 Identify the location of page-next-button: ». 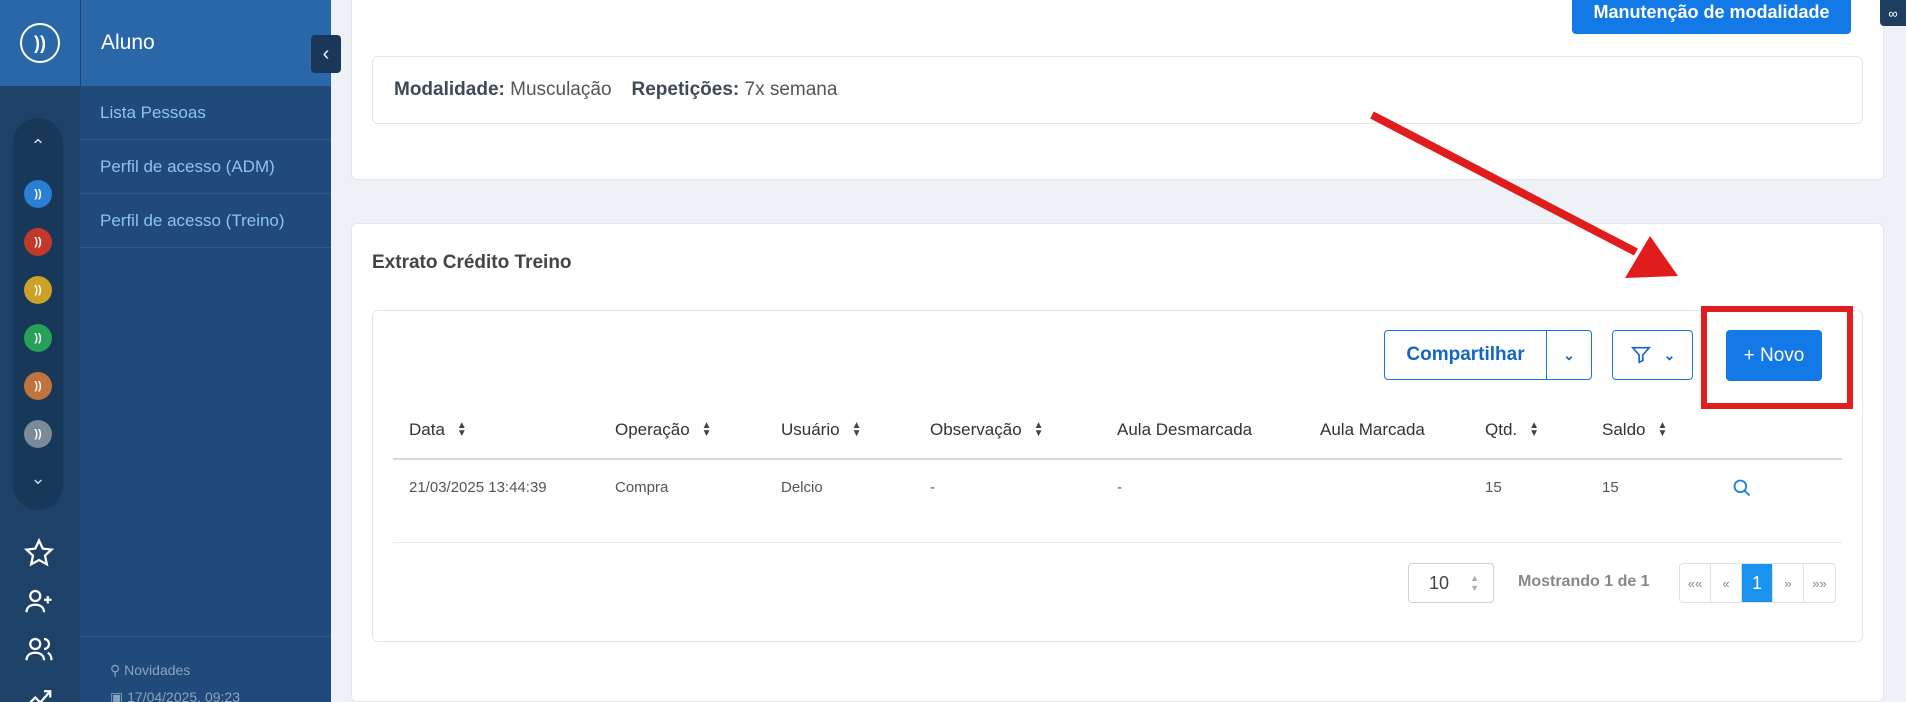
(1788, 583).